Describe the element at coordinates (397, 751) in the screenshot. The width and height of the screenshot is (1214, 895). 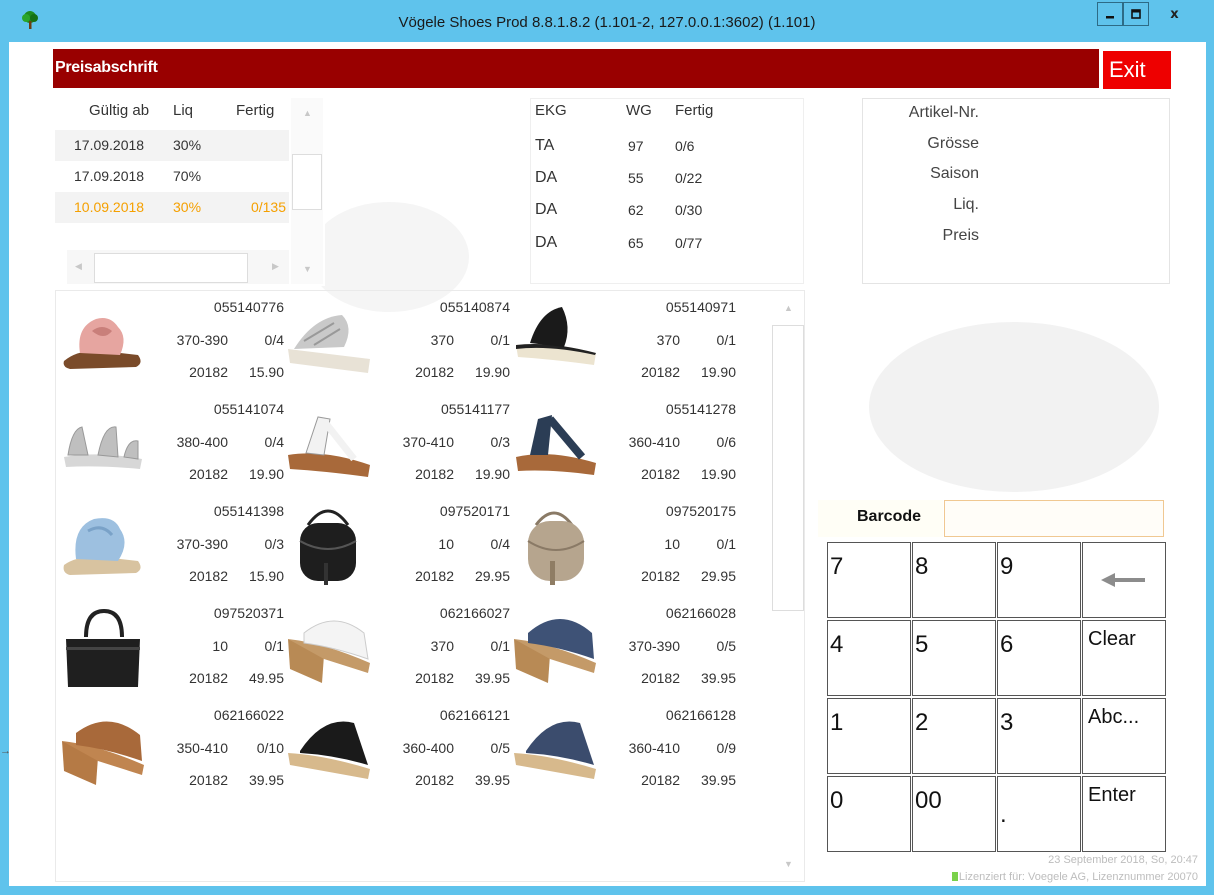
I see `product-tile: 062166121 360-400 0/5 20182 39.95` at that location.